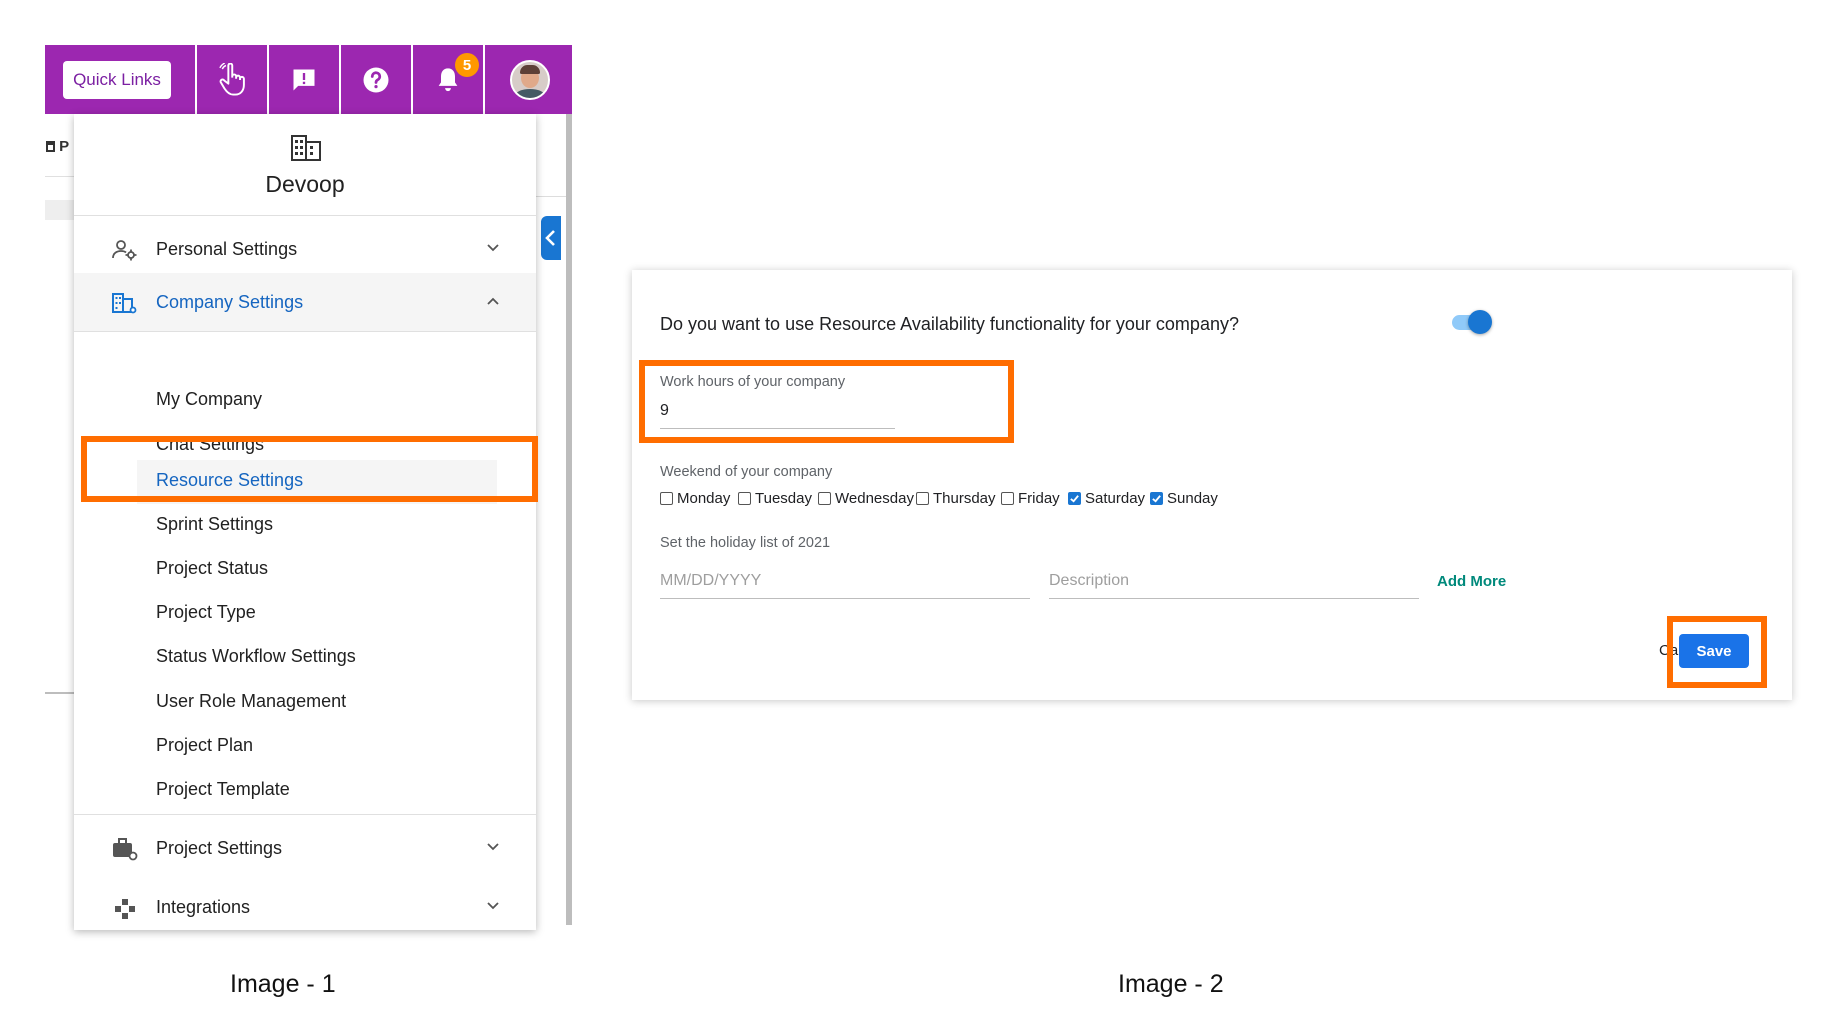  Describe the element at coordinates (306, 148) in the screenshot. I see `building-icon` at that location.